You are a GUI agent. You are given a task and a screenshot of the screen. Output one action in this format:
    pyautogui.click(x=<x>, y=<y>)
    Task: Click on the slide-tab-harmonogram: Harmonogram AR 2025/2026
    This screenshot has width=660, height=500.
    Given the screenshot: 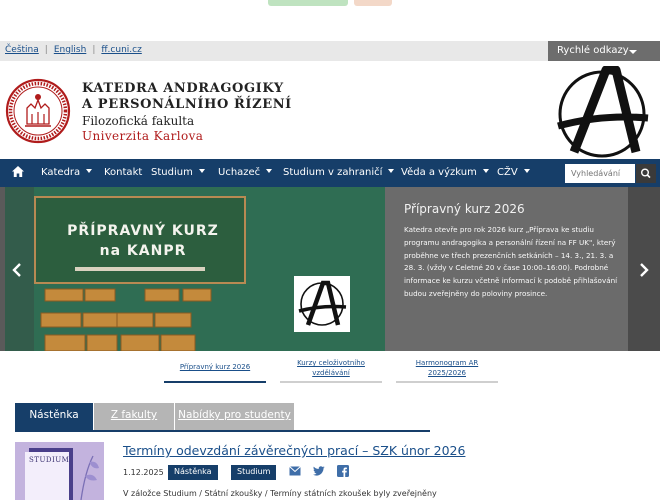 What is the action you would take?
    pyautogui.click(x=447, y=368)
    